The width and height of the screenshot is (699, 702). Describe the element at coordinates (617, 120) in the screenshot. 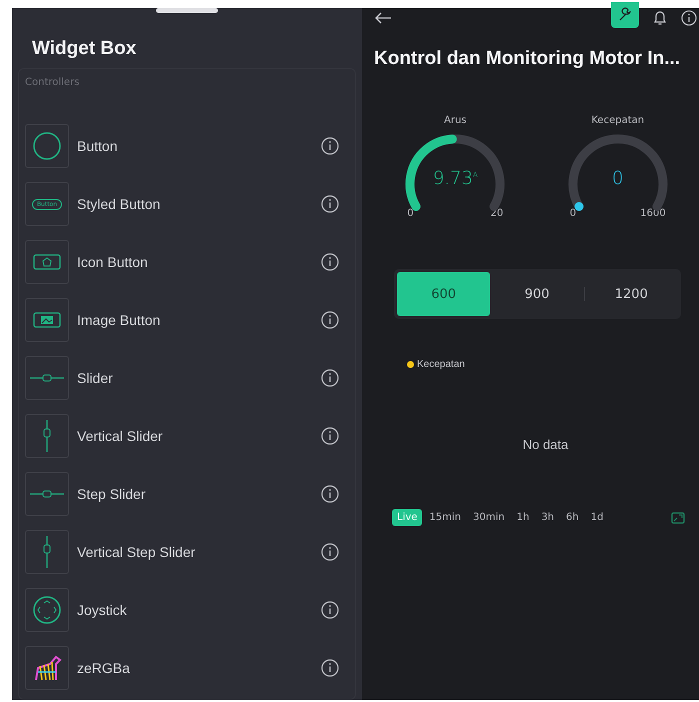

I see `gauge-label: Kecepatan` at that location.